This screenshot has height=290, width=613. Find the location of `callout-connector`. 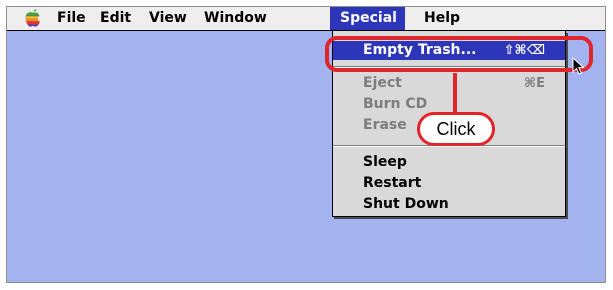

callout-connector is located at coordinates (455, 94).